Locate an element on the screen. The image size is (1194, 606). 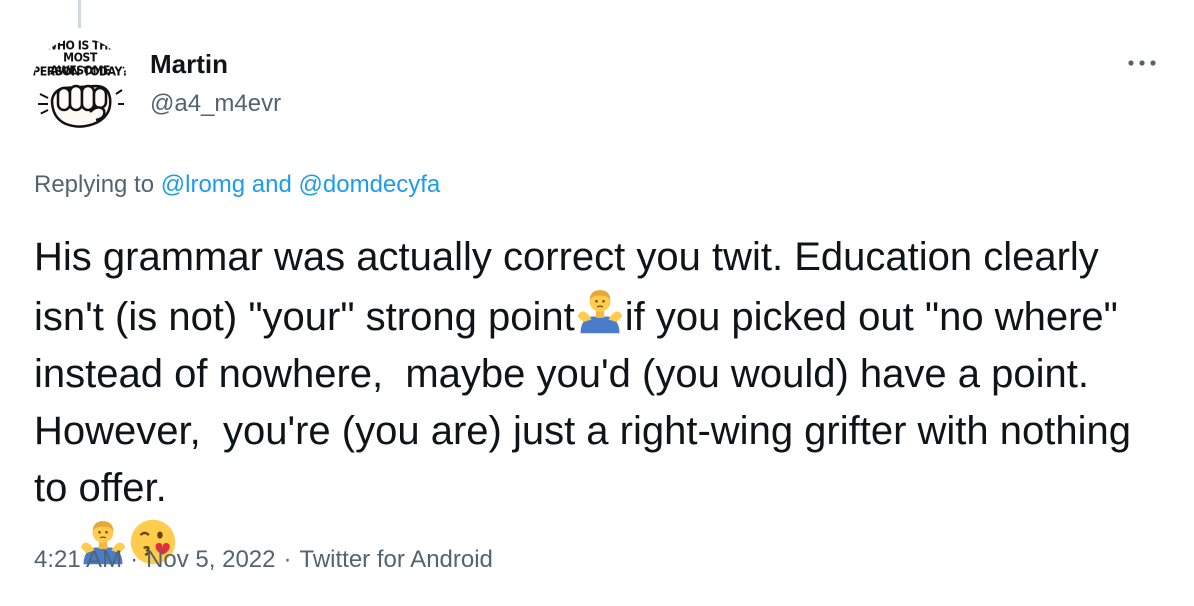
tweet-timestamp-date: Nov 5, 2022 is located at coordinates (210, 559).